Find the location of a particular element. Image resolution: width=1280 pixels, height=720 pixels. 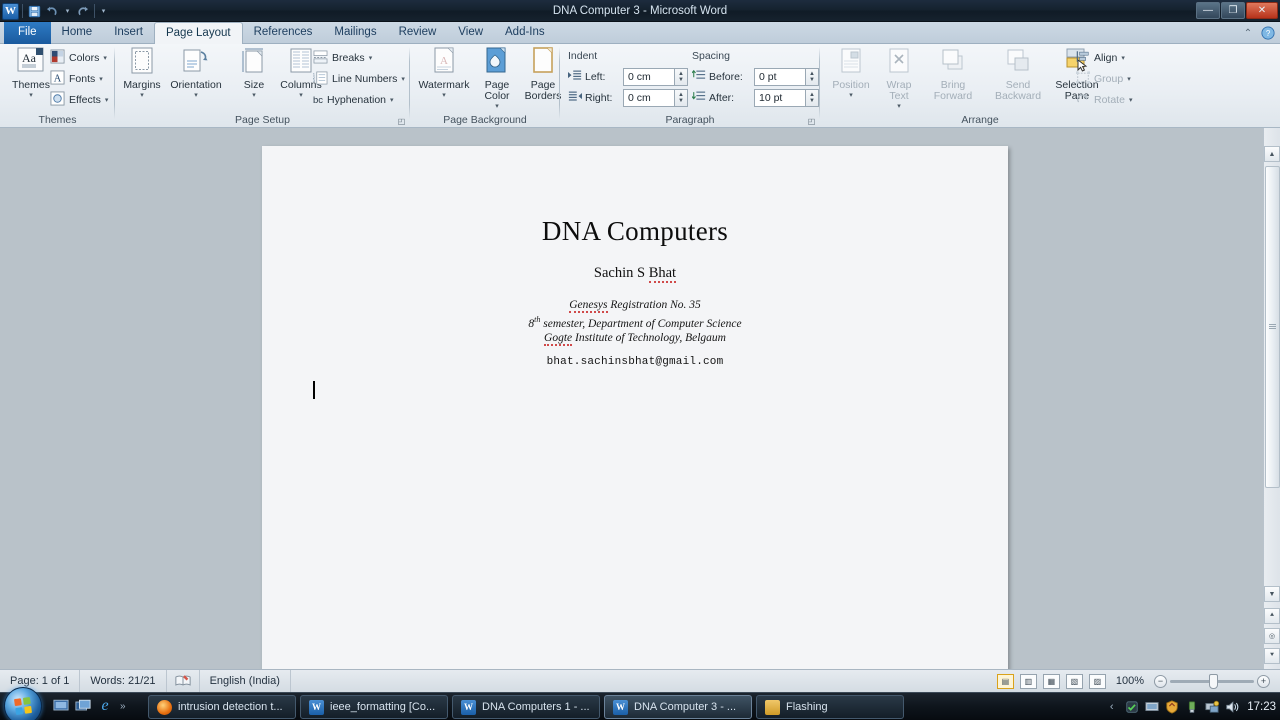

tab-review: Review is located at coordinates (418, 33).